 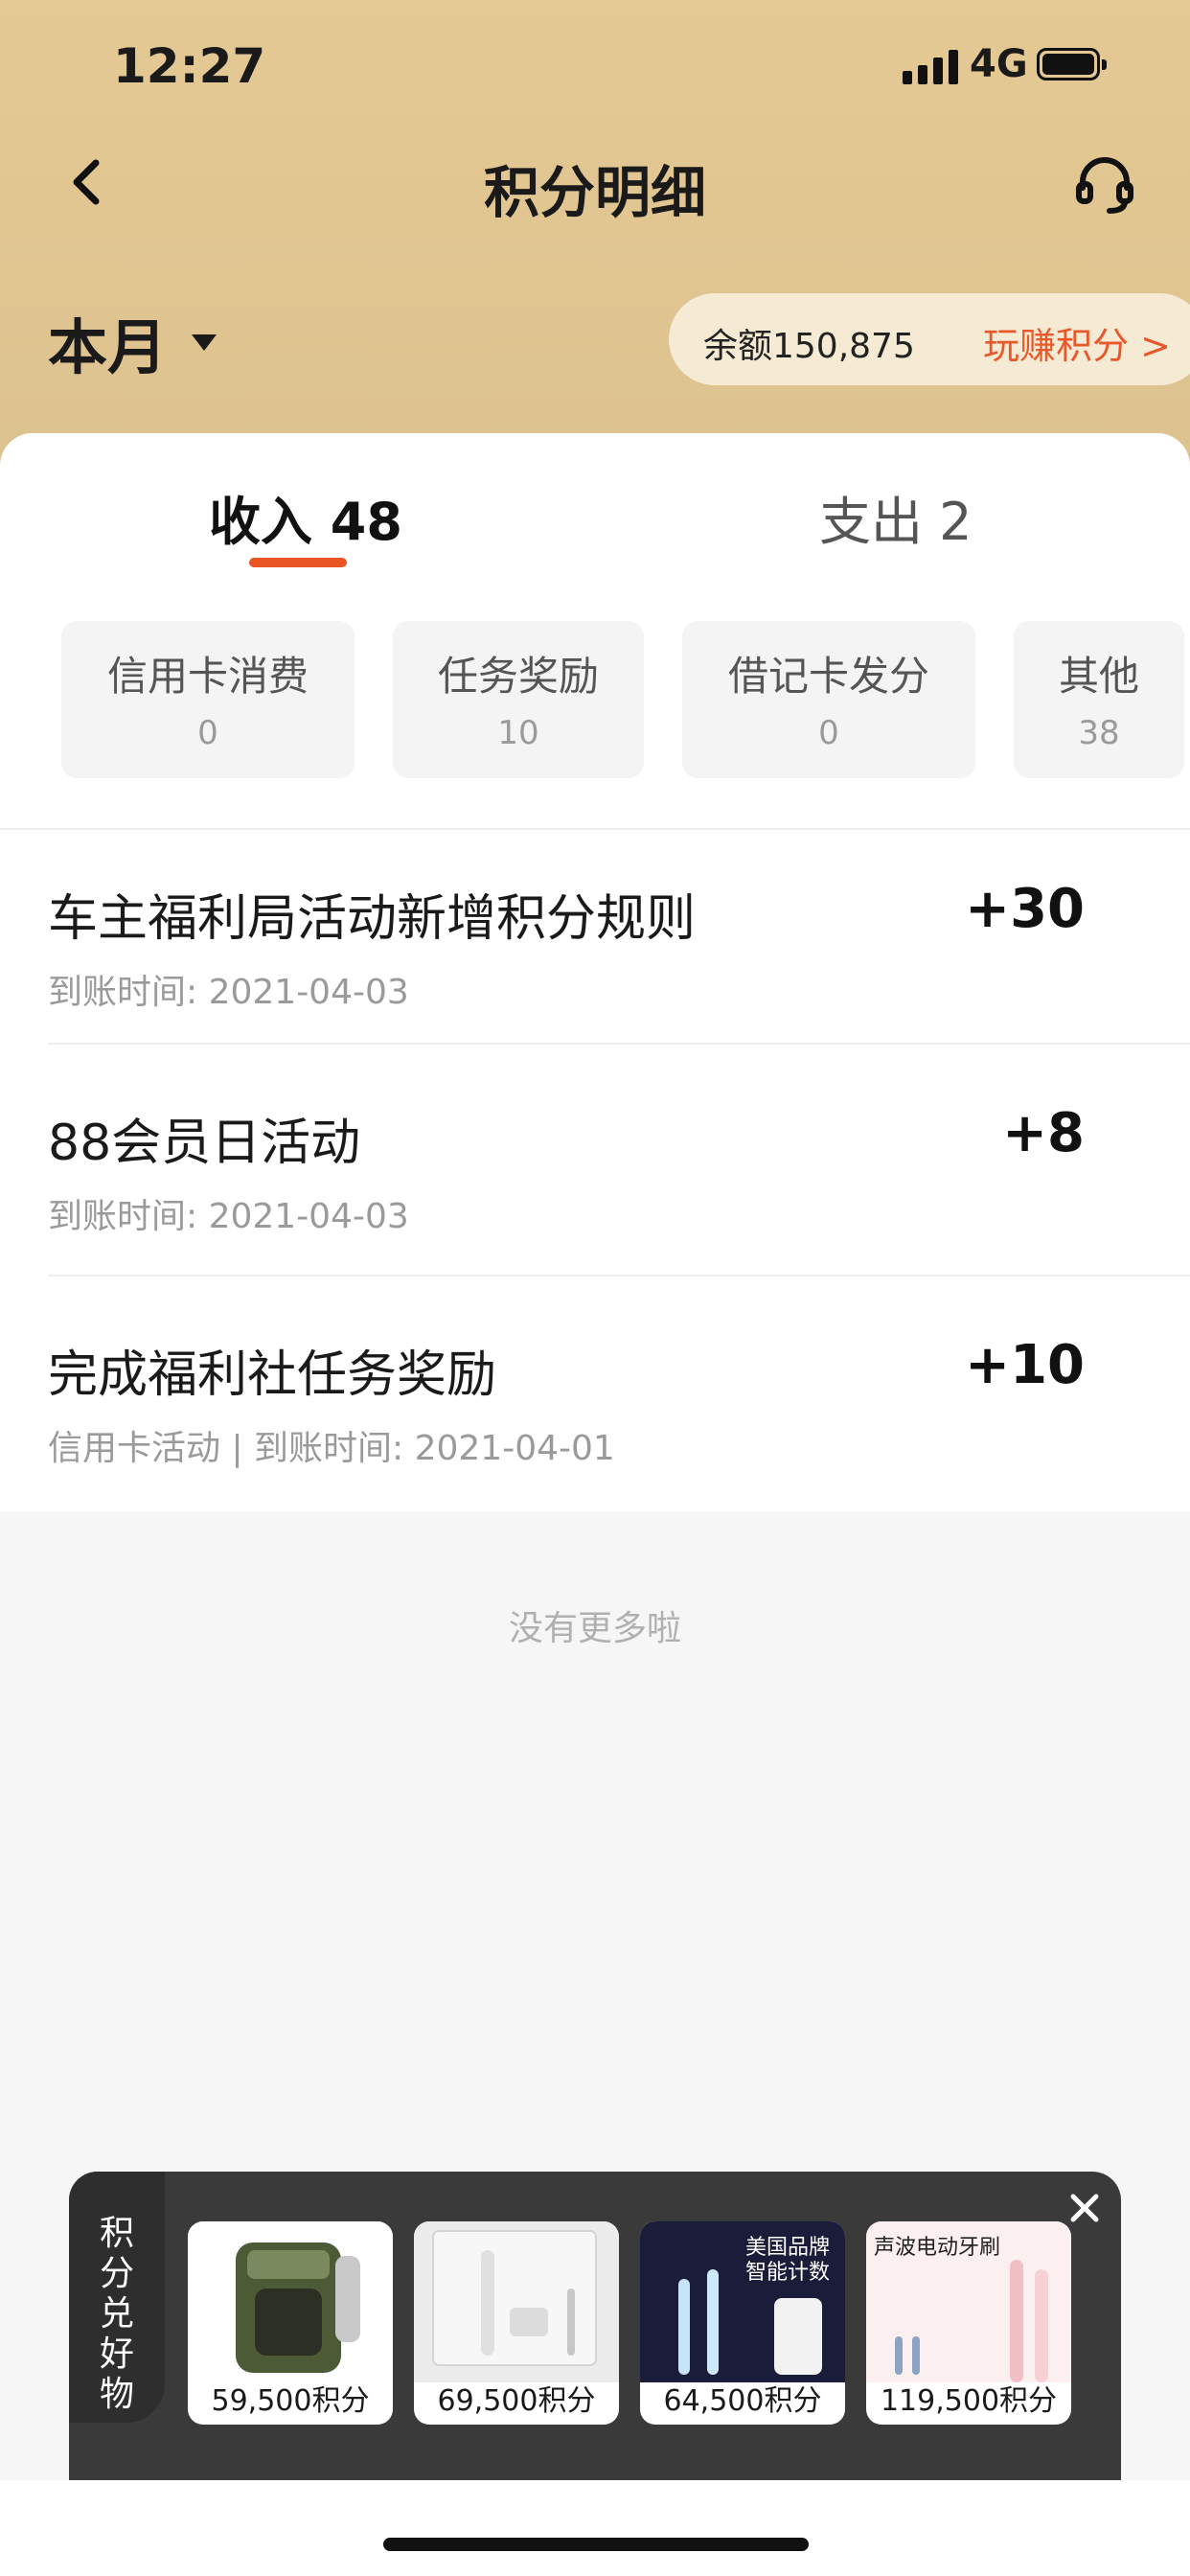 What do you see at coordinates (290, 2301) in the screenshot?
I see `shaver-image` at bounding box center [290, 2301].